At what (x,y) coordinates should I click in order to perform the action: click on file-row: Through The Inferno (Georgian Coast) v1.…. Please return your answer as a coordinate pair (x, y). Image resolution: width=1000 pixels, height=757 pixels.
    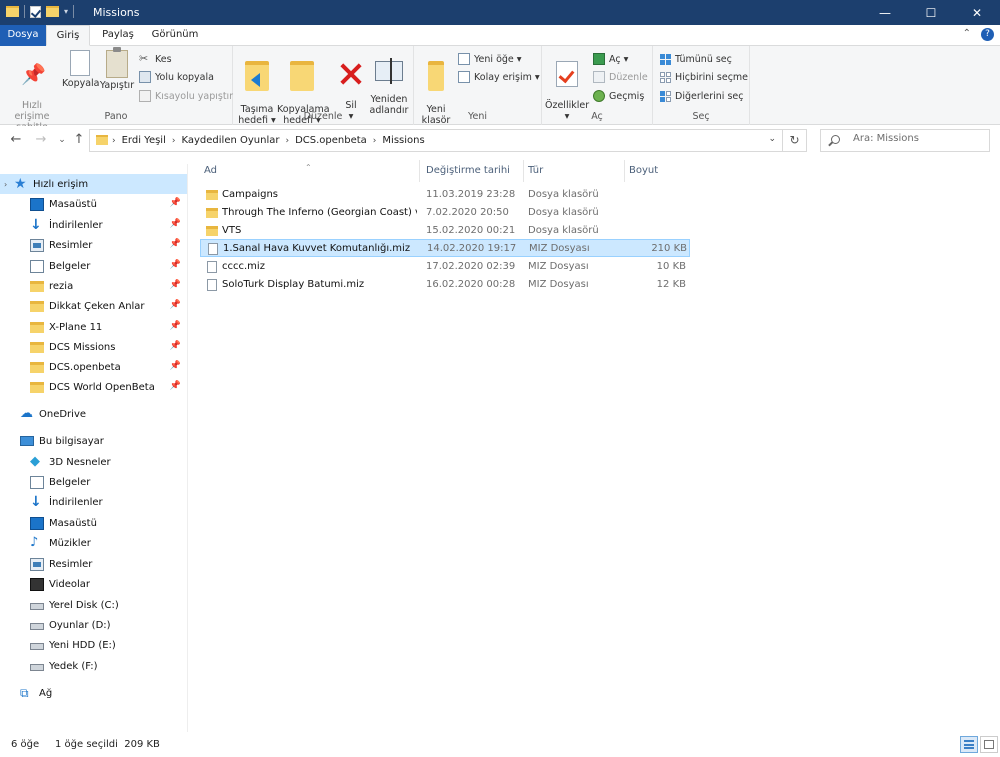
    Looking at the image, I should click on (445, 213).